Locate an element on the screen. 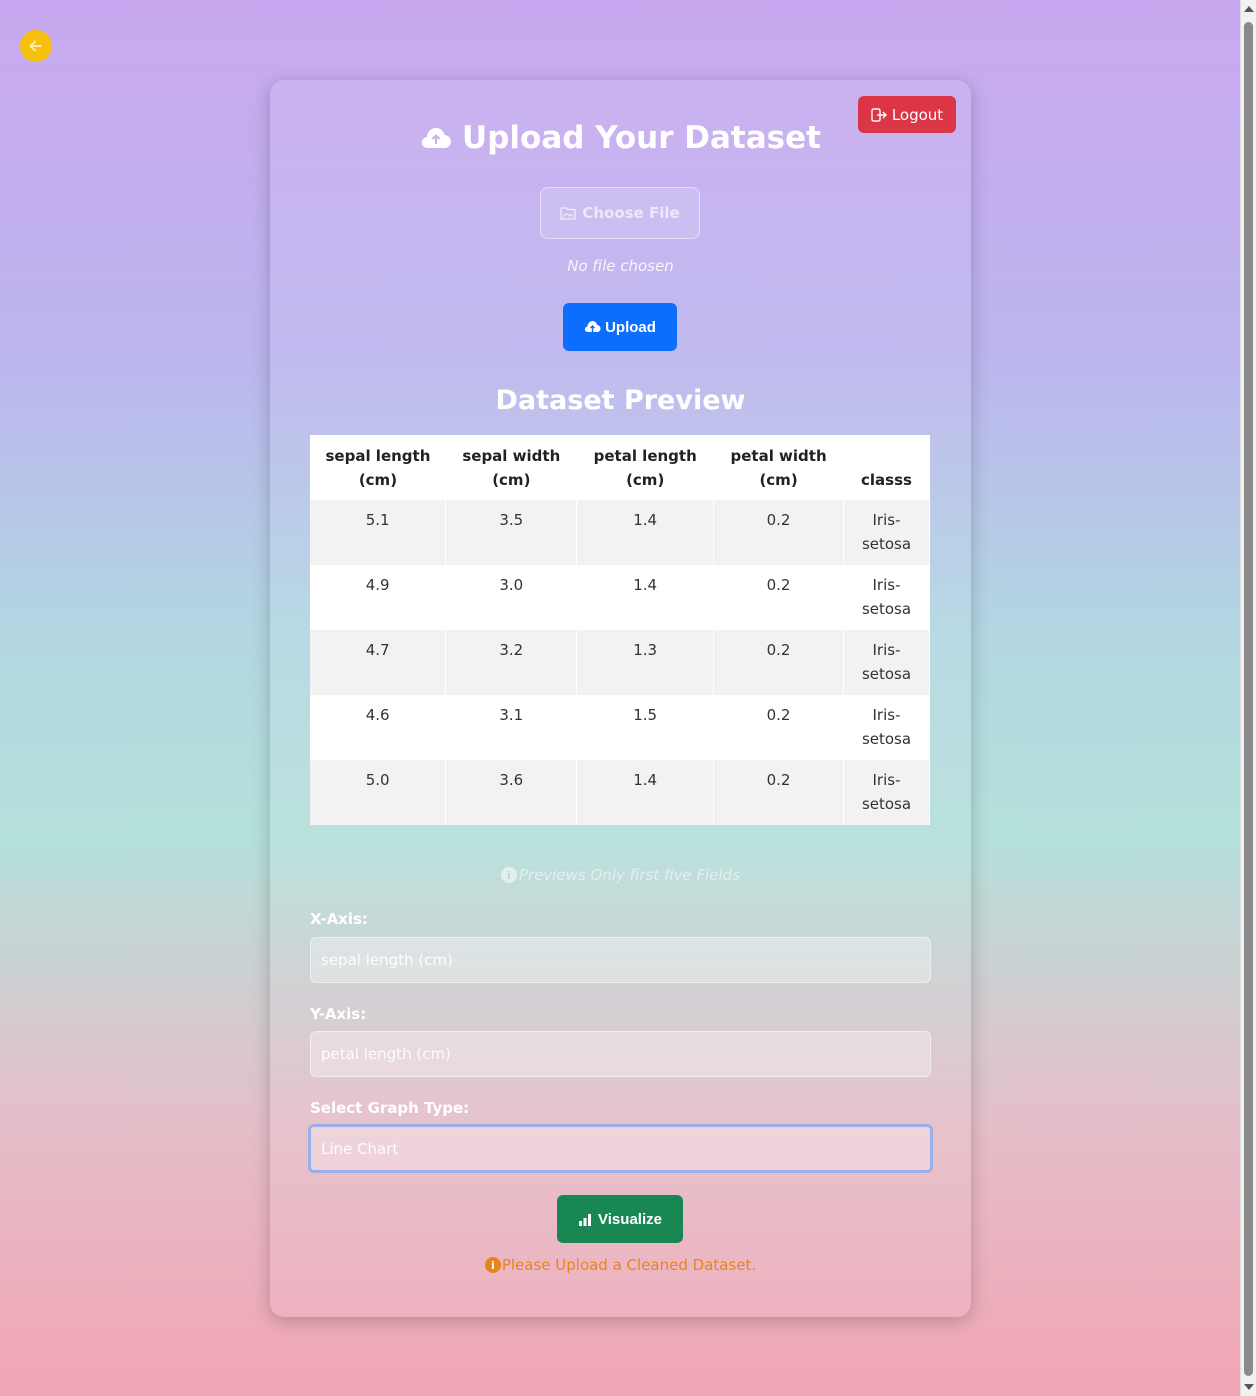 This screenshot has width=1256, height=1396. folder-icon is located at coordinates (568, 213).